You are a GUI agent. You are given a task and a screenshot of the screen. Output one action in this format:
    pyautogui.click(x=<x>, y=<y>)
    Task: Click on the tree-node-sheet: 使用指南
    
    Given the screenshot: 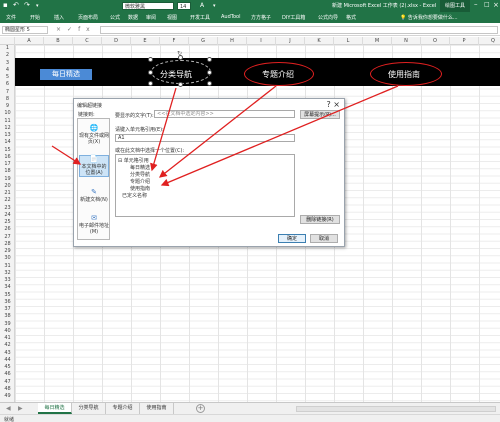 What is the action you would take?
    pyautogui.click(x=140, y=188)
    